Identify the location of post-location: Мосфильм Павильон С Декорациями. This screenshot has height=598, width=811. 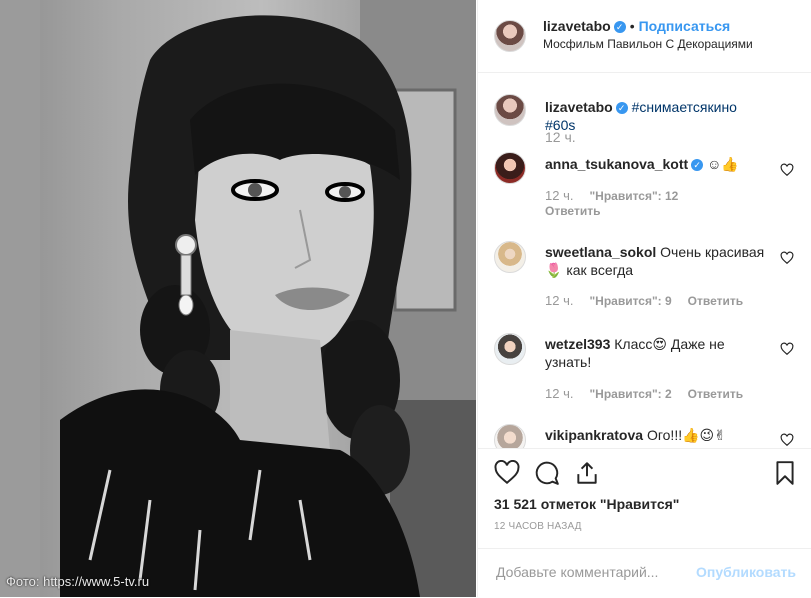
(648, 44).